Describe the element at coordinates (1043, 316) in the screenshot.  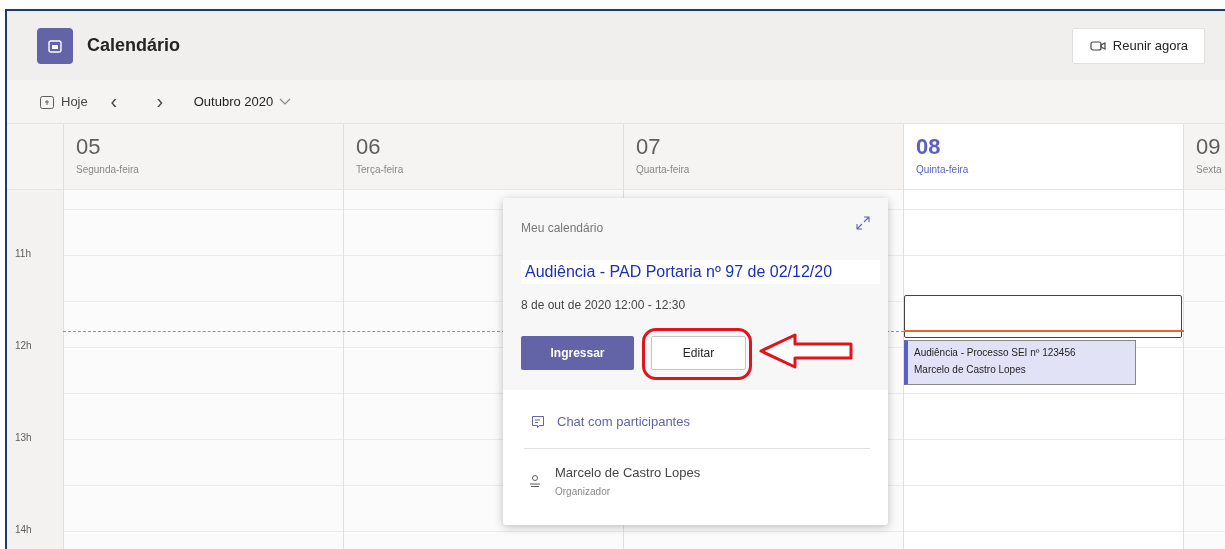
I see `selected-time-slot` at that location.